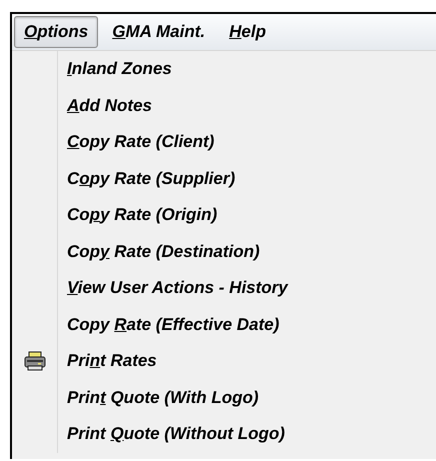  Describe the element at coordinates (224, 361) in the screenshot. I see `menu-item: Print Rates` at that location.